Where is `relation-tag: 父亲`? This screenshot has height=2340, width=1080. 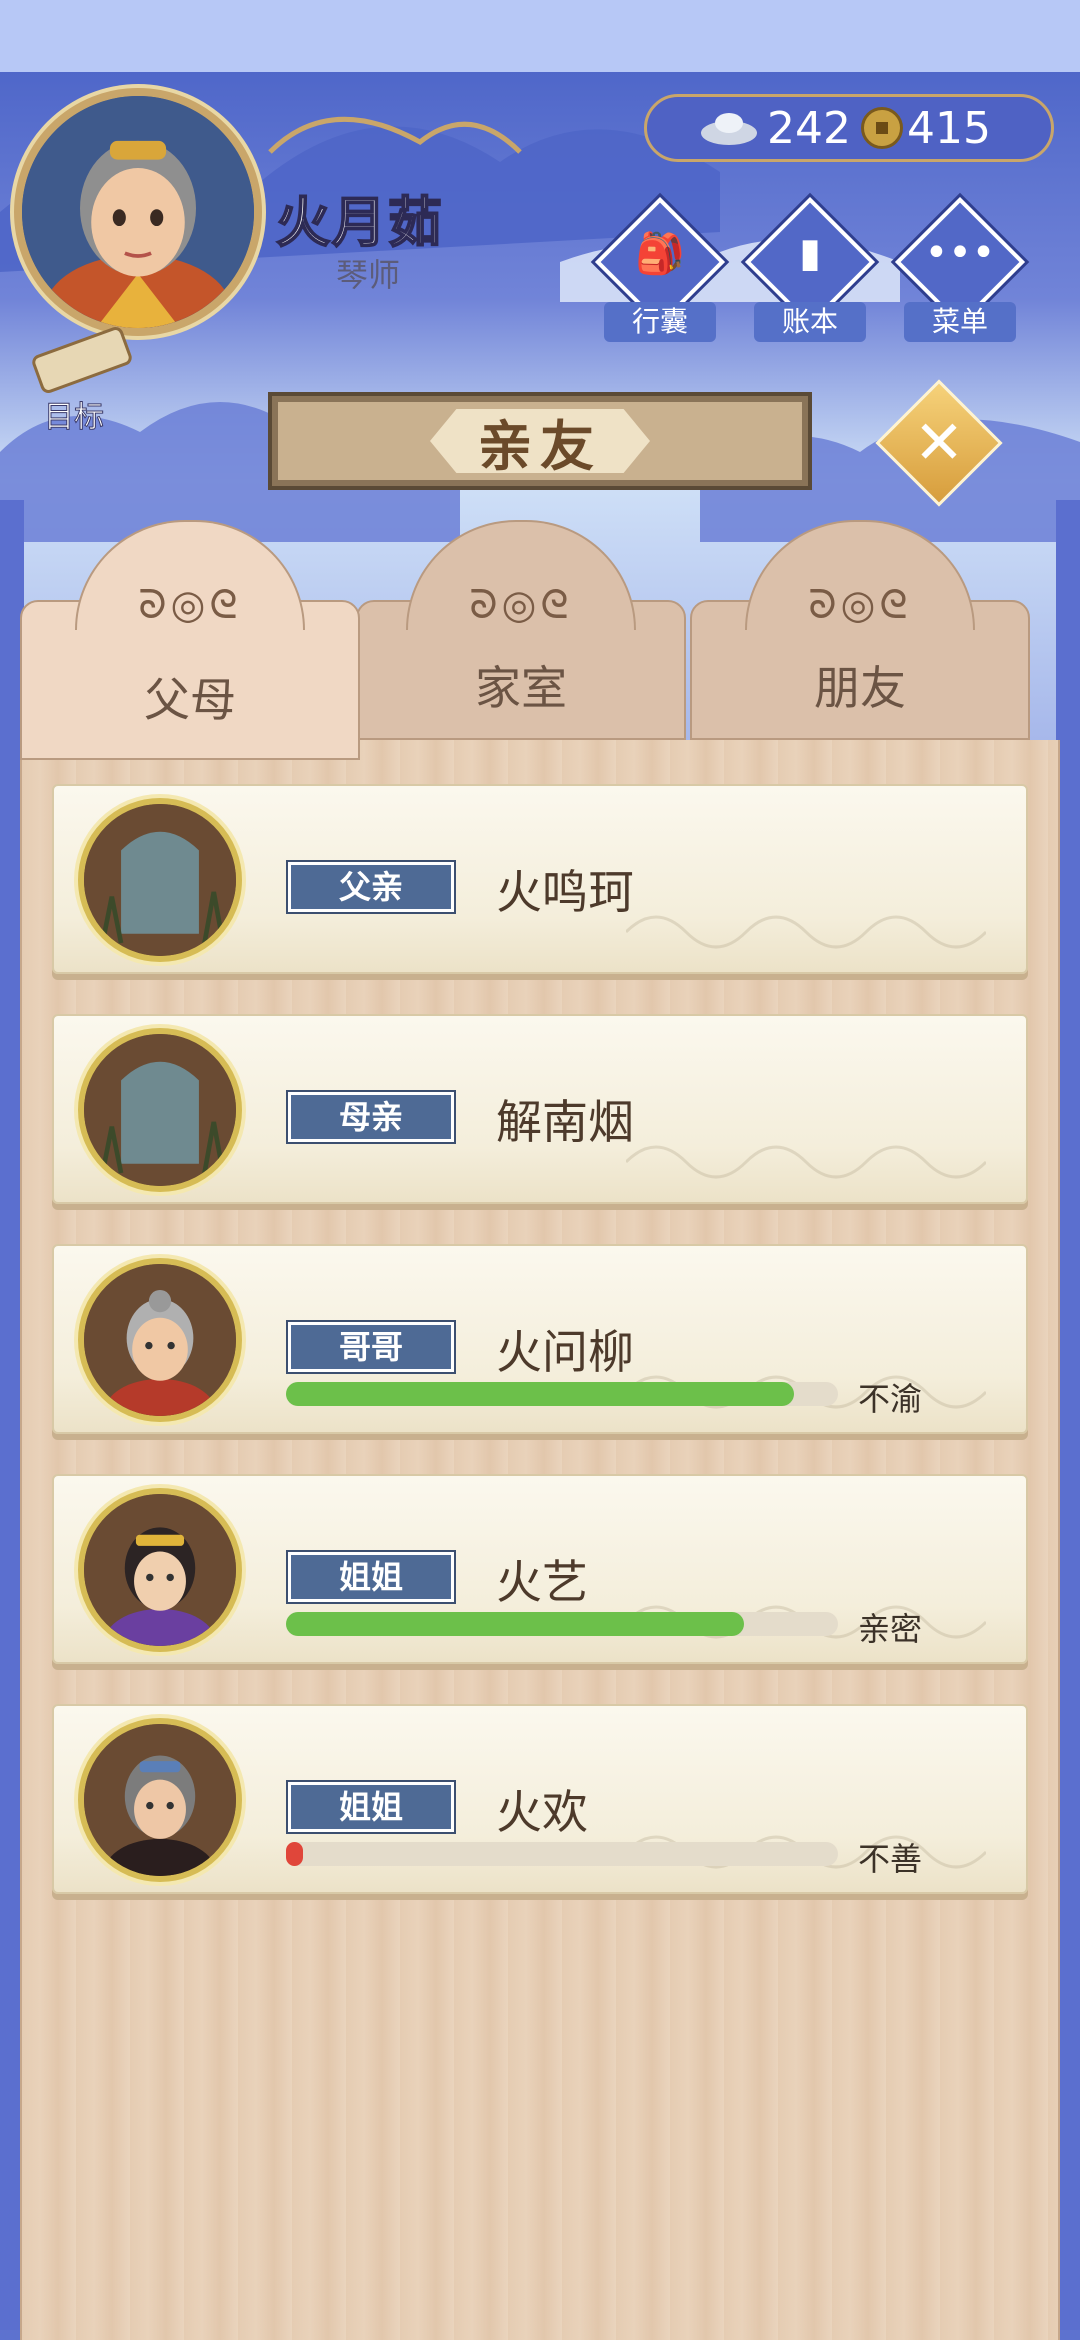
relation-tag: 父亲 is located at coordinates (371, 887).